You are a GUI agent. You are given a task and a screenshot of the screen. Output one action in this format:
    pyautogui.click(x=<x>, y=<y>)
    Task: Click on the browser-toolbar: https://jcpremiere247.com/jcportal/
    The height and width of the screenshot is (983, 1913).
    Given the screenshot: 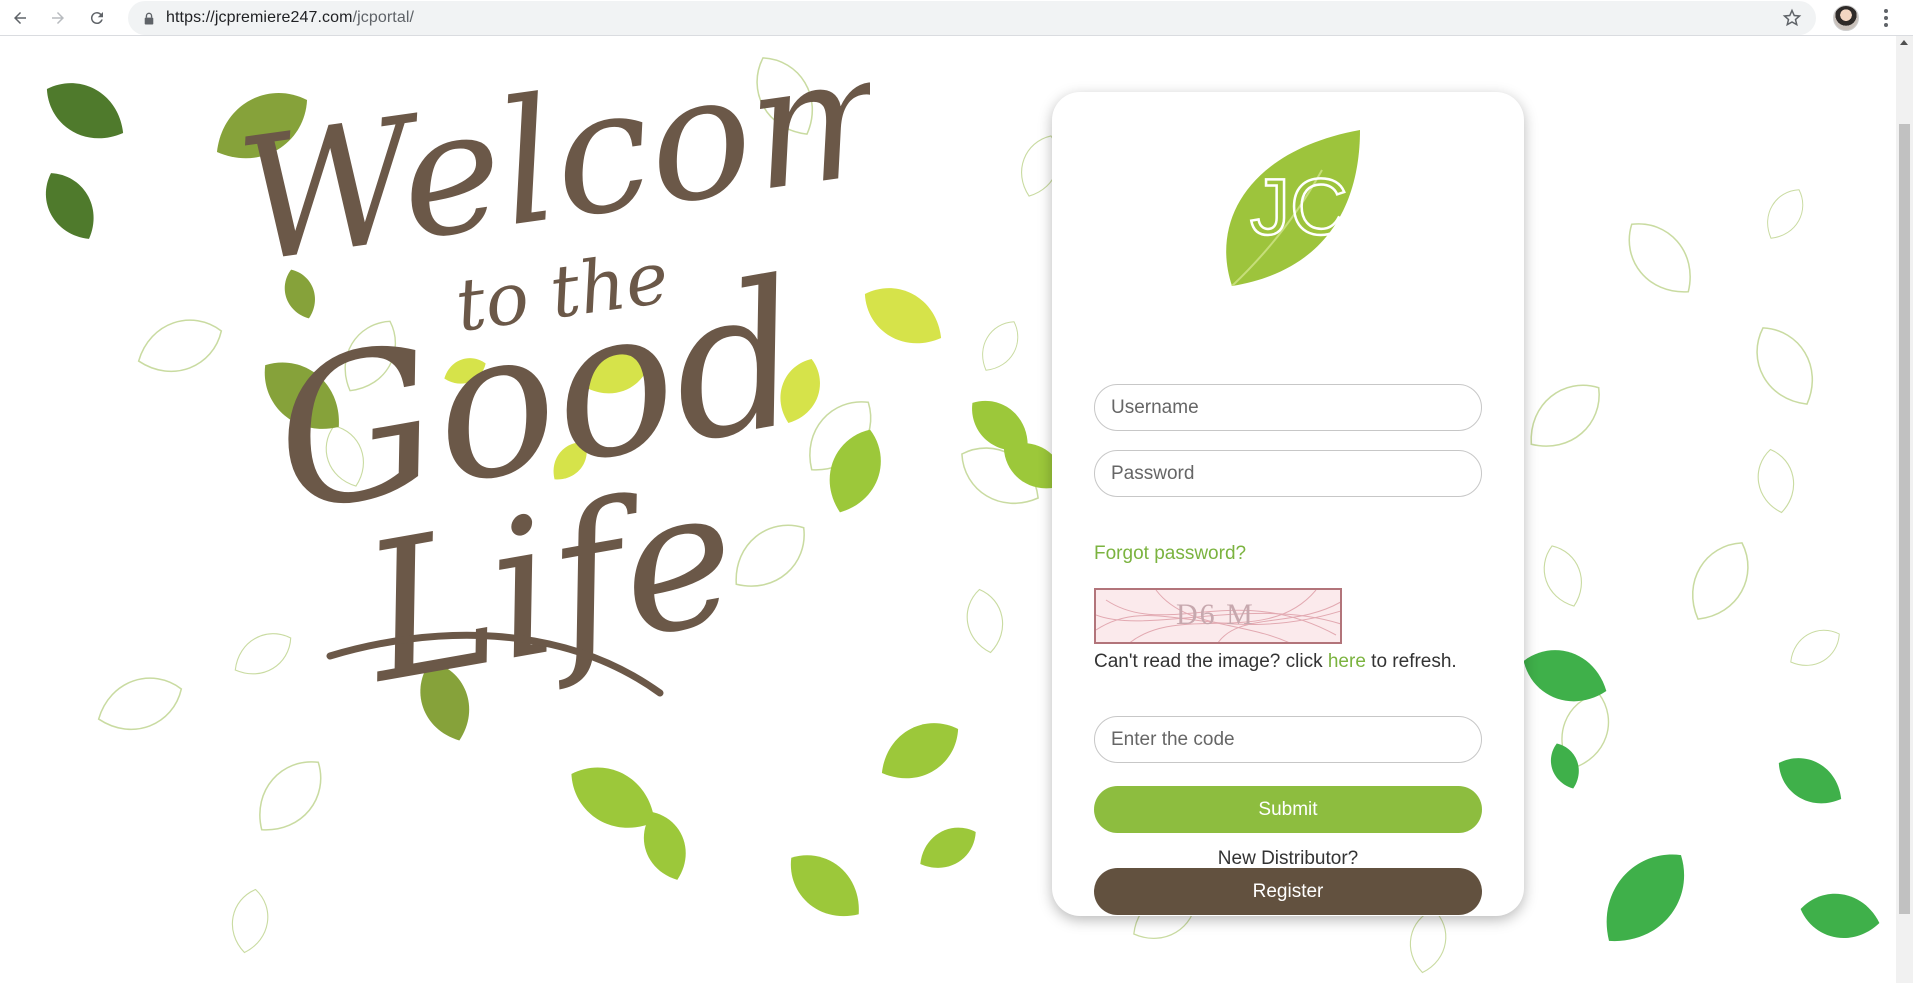 What is the action you would take?
    pyautogui.click(x=956, y=18)
    